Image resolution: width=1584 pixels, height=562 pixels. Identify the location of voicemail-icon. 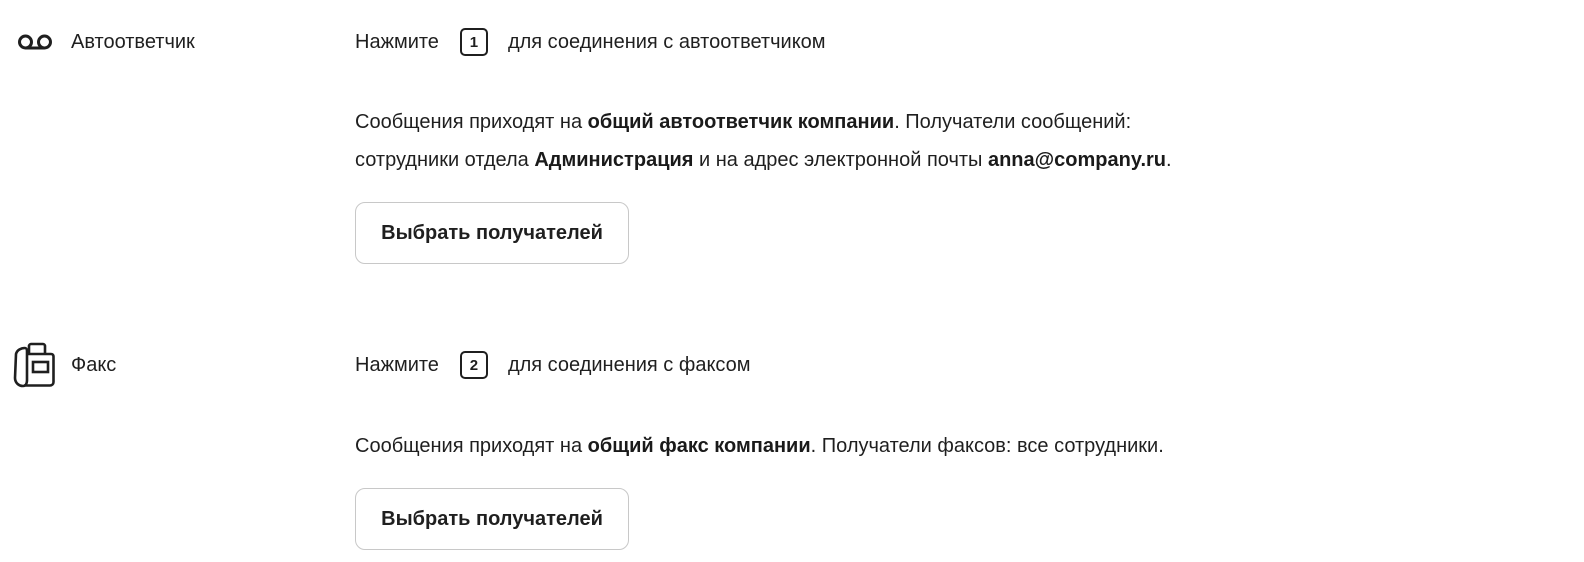
(35, 42).